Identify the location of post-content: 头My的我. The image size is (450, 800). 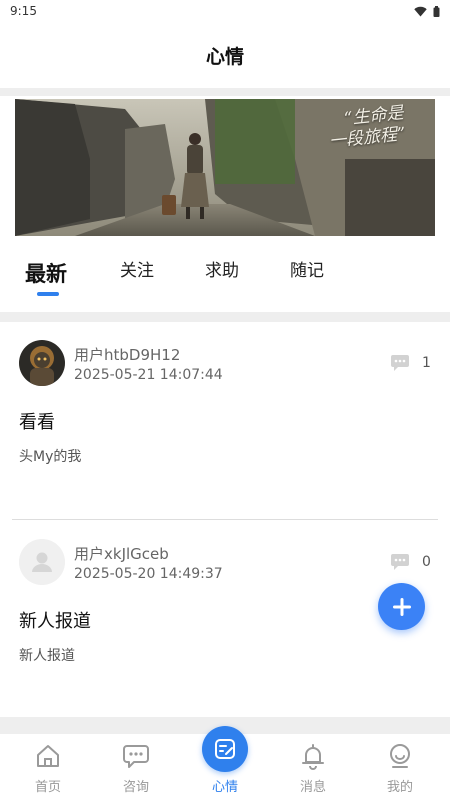
(50, 457).